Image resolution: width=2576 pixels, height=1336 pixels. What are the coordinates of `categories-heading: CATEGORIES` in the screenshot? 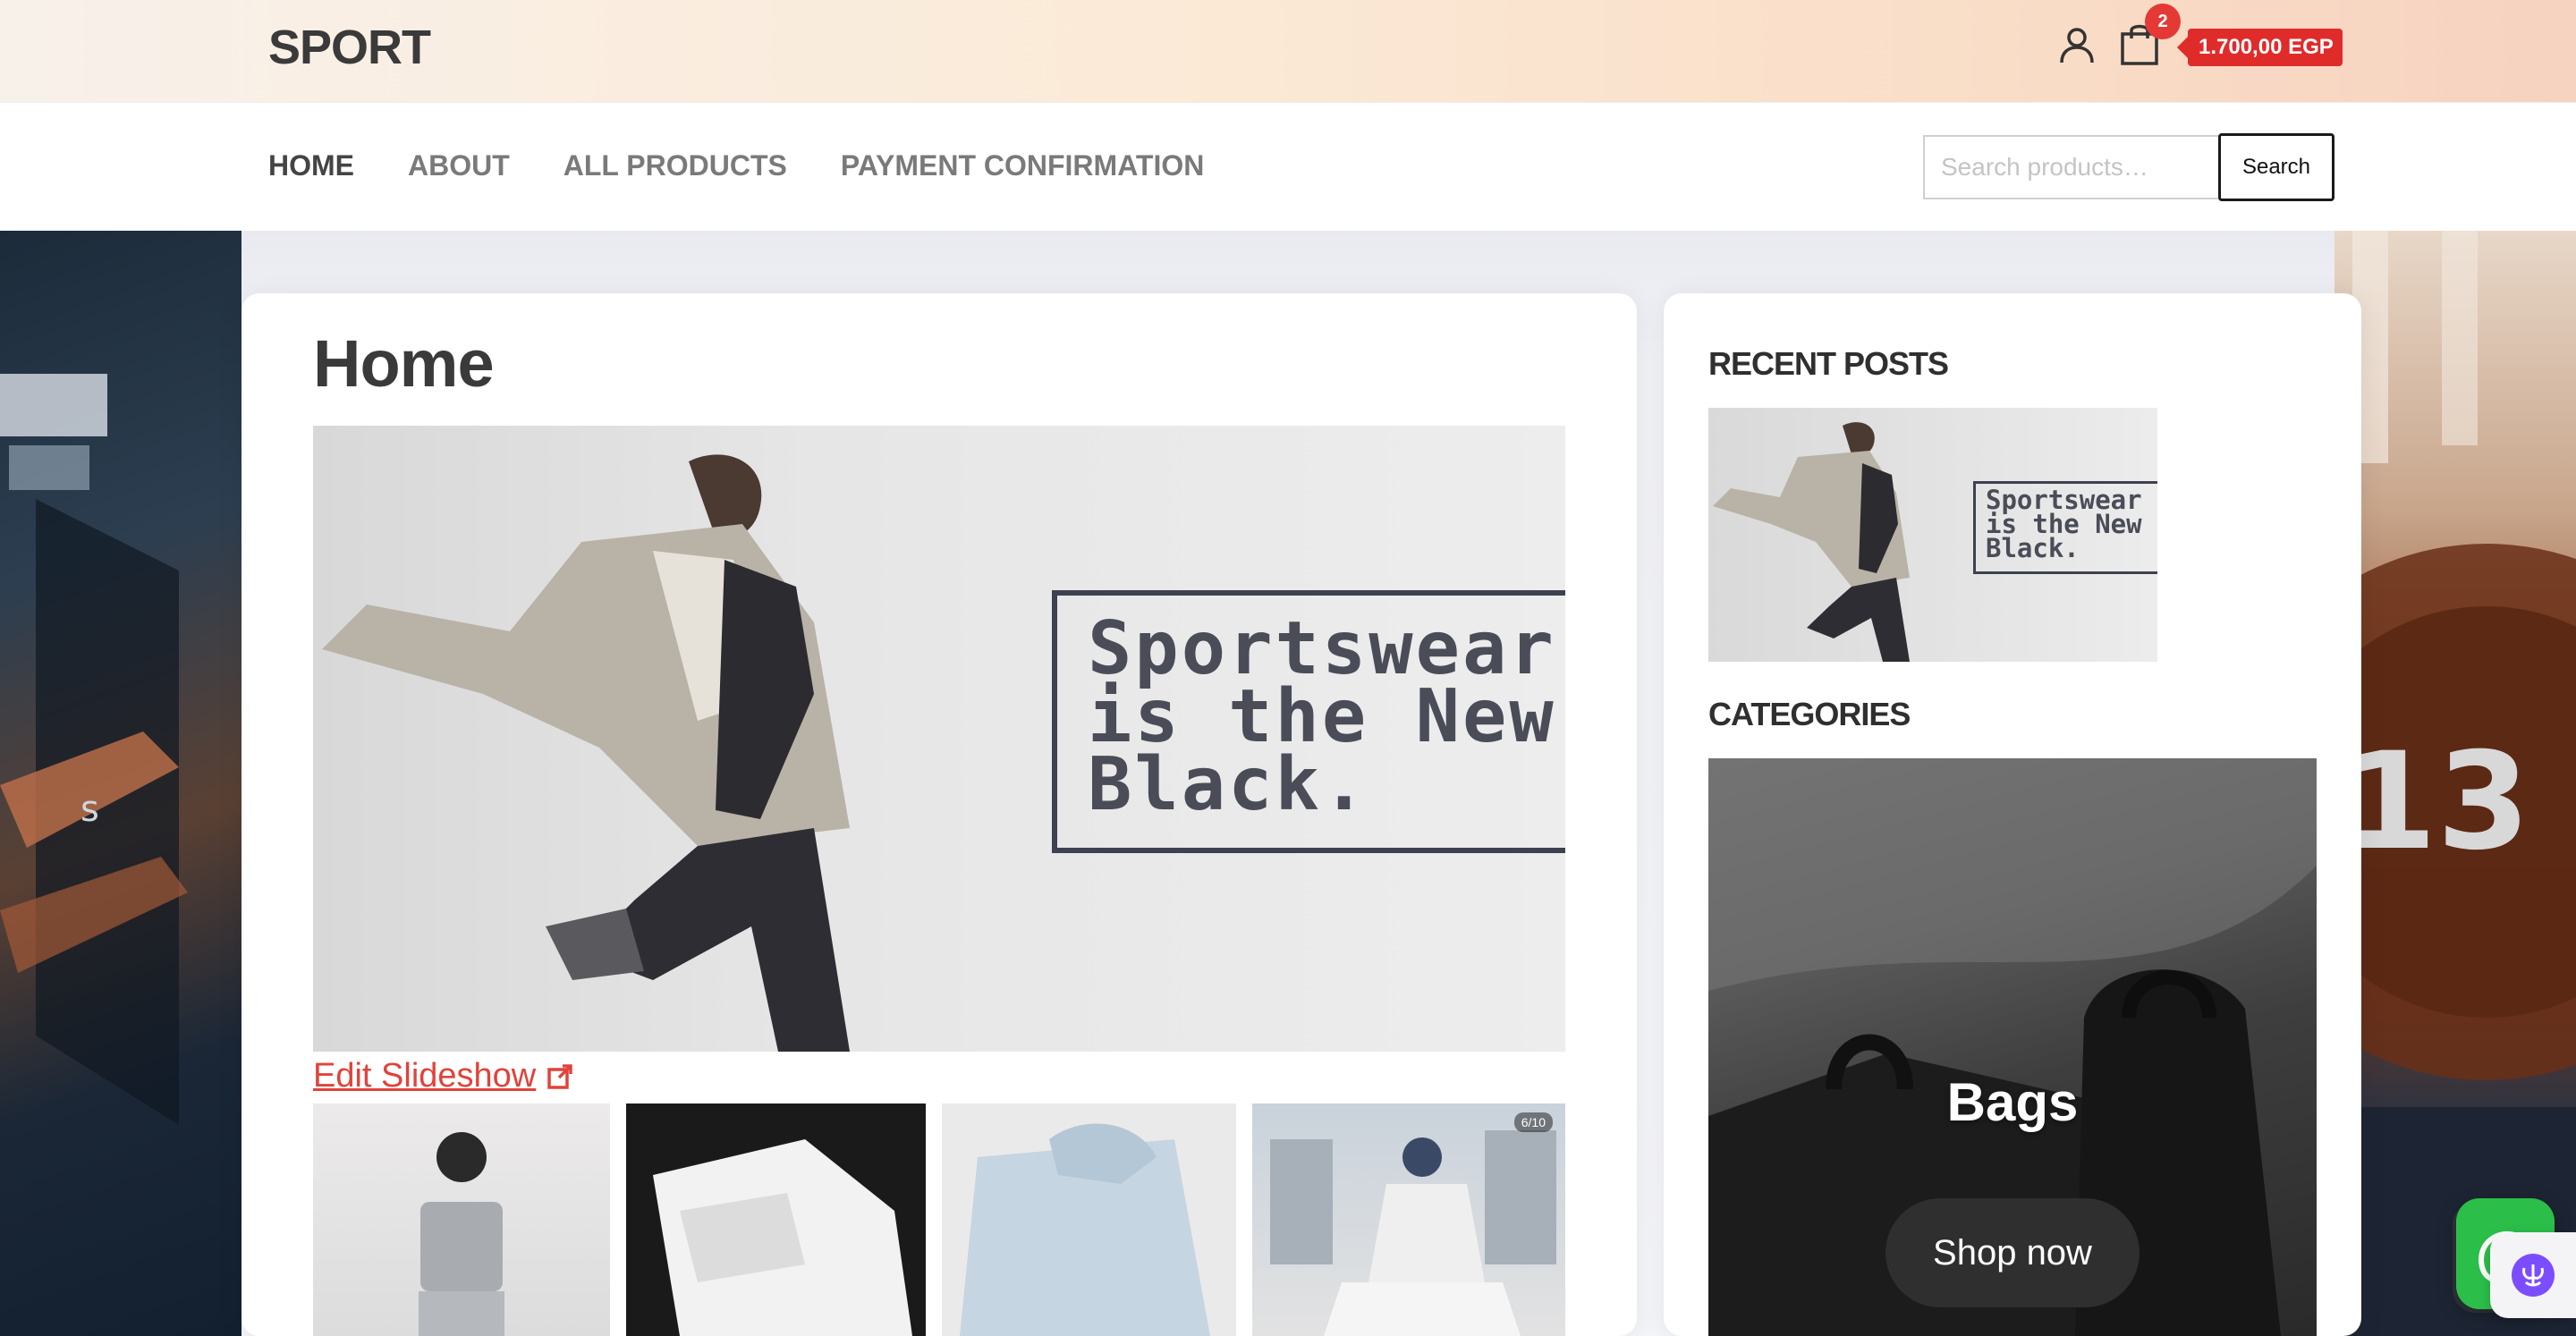 It's located at (1809, 714).